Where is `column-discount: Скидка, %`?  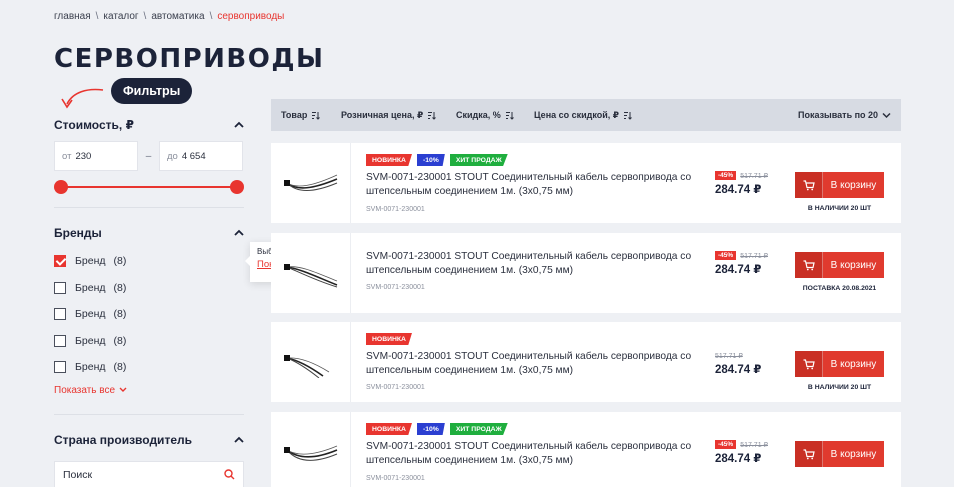
column-discount: Скидка, % is located at coordinates (485, 115).